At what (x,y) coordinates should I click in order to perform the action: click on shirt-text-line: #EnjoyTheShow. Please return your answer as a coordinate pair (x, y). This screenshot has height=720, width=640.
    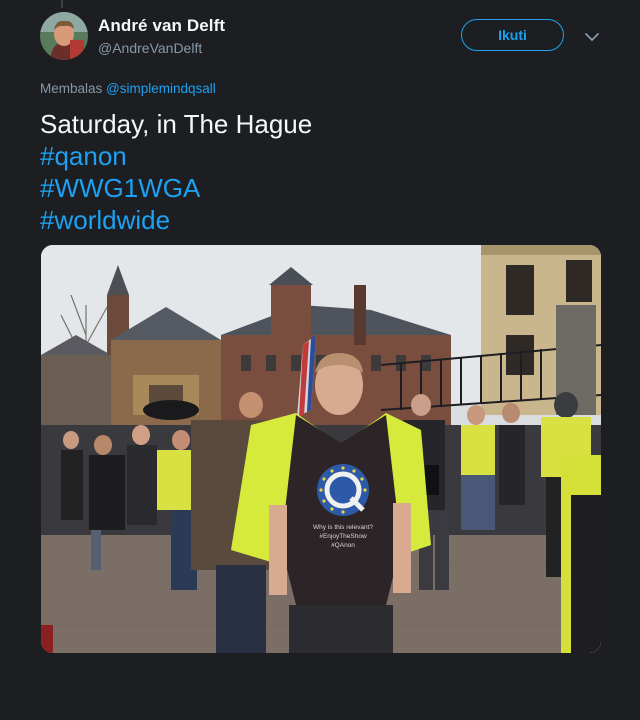
    Looking at the image, I should click on (343, 536).